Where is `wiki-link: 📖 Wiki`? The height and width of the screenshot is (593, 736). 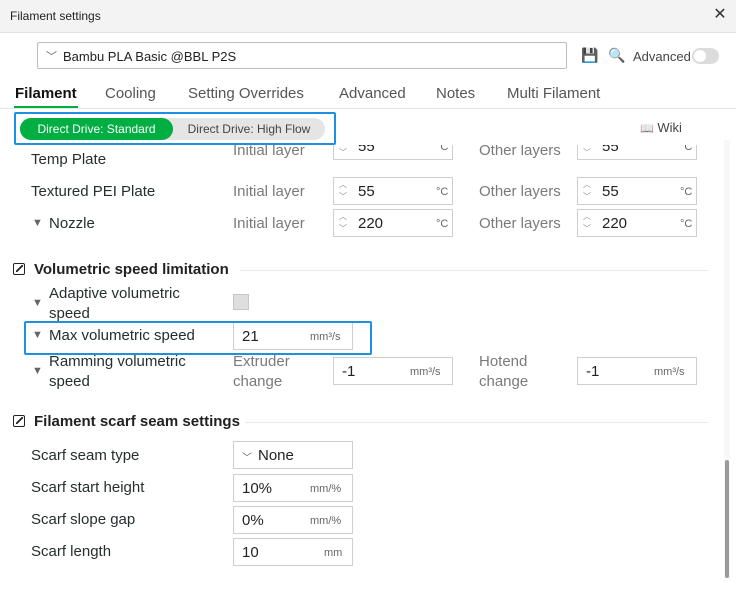 wiki-link: 📖 Wiki is located at coordinates (661, 127).